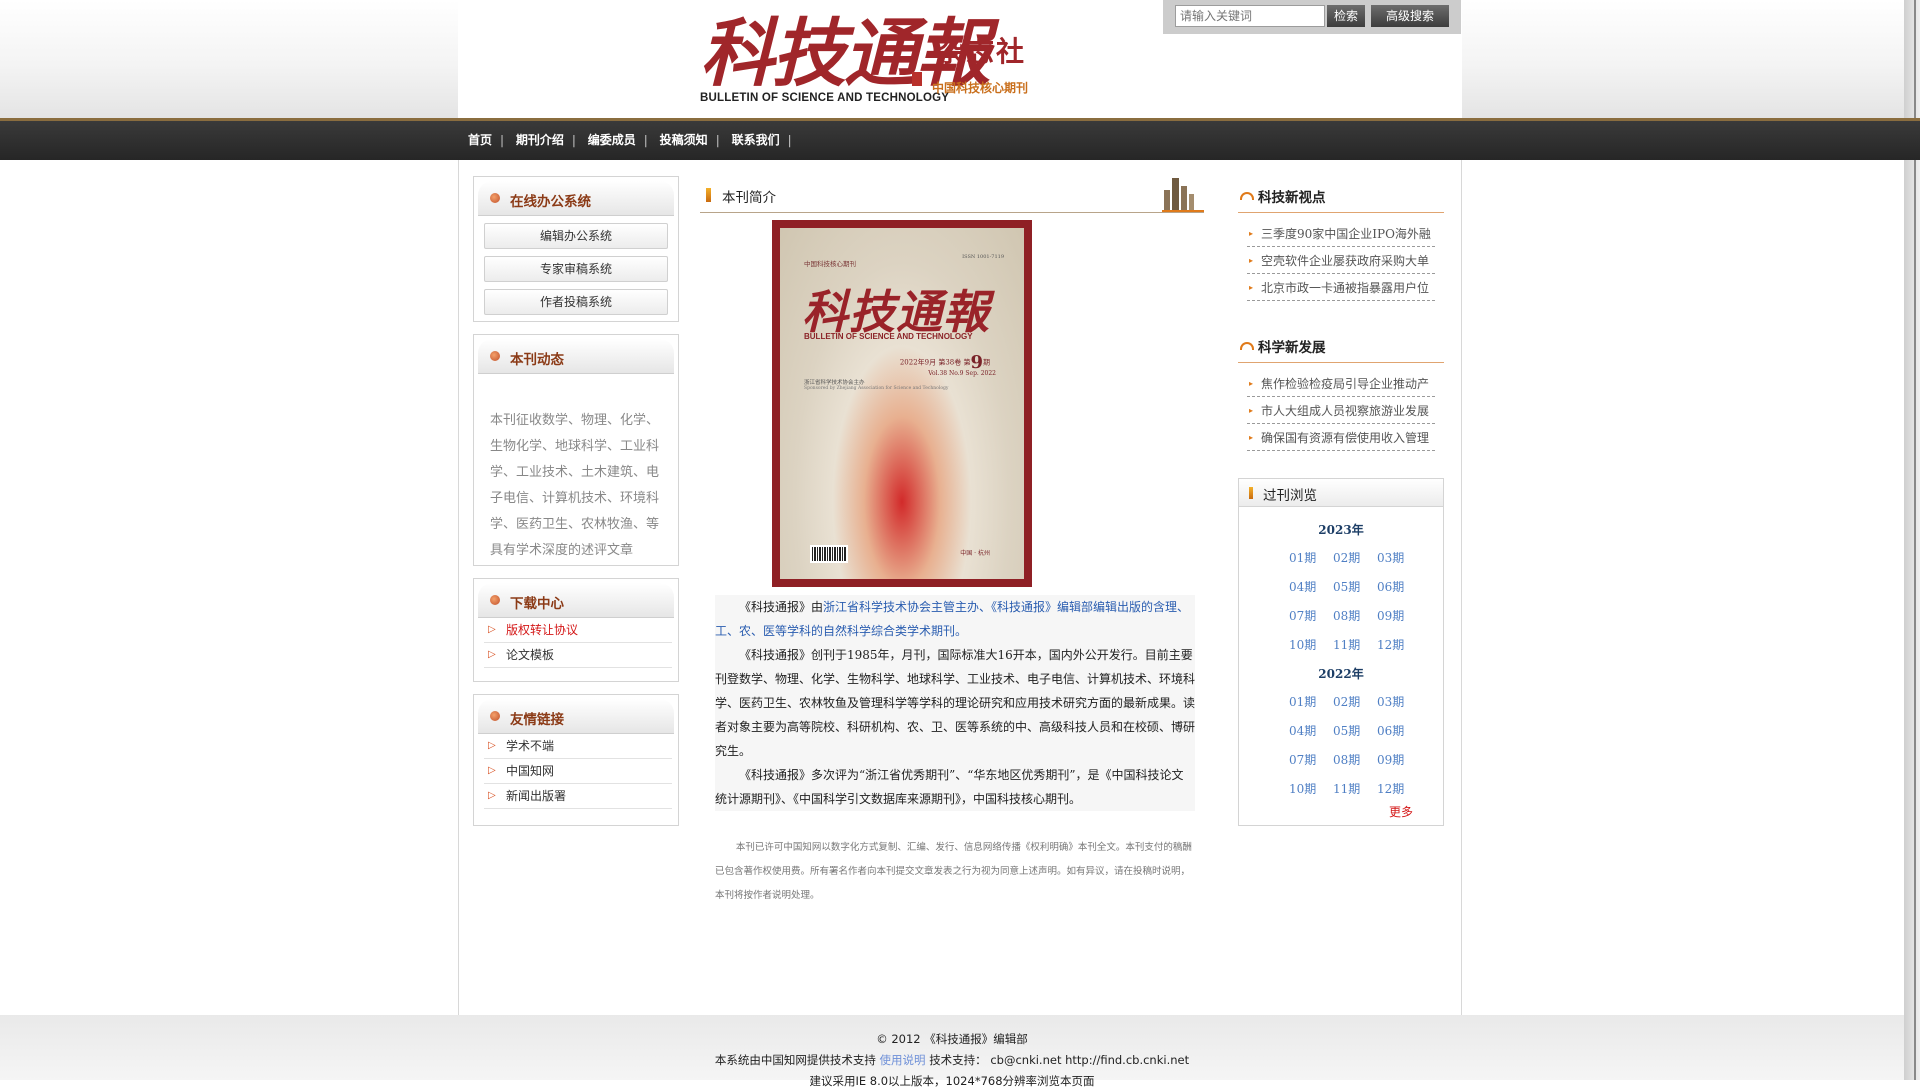  I want to click on panel-title: 友情链接, so click(537, 720).